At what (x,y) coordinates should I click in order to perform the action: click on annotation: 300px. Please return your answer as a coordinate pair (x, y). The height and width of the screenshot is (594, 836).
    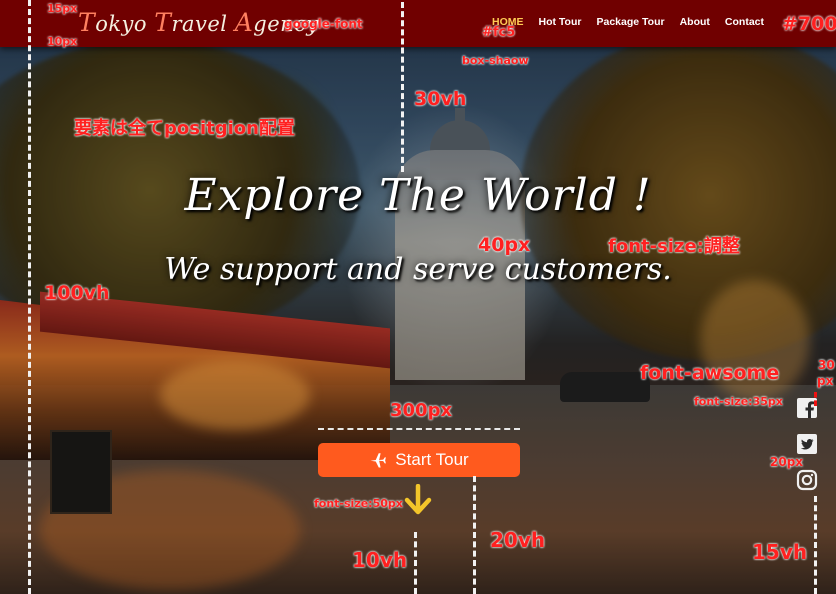
    Looking at the image, I should click on (421, 410).